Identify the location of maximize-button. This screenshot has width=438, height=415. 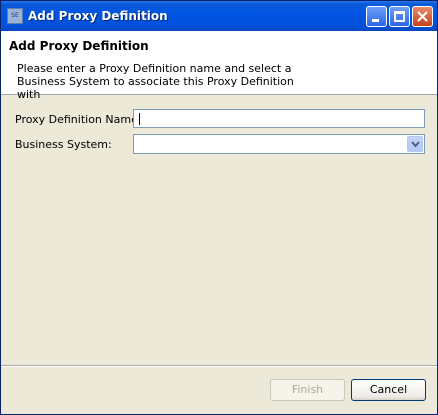
(399, 16).